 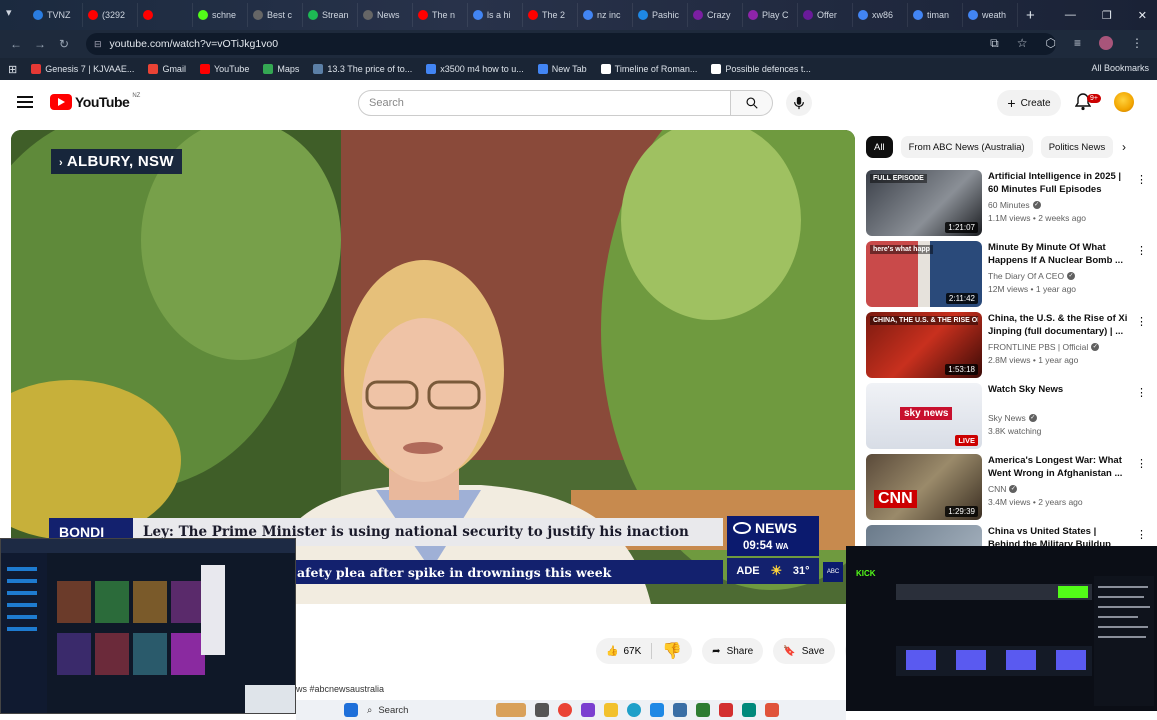 I want to click on chevron-right-icon: ›, so click(x=1124, y=147).